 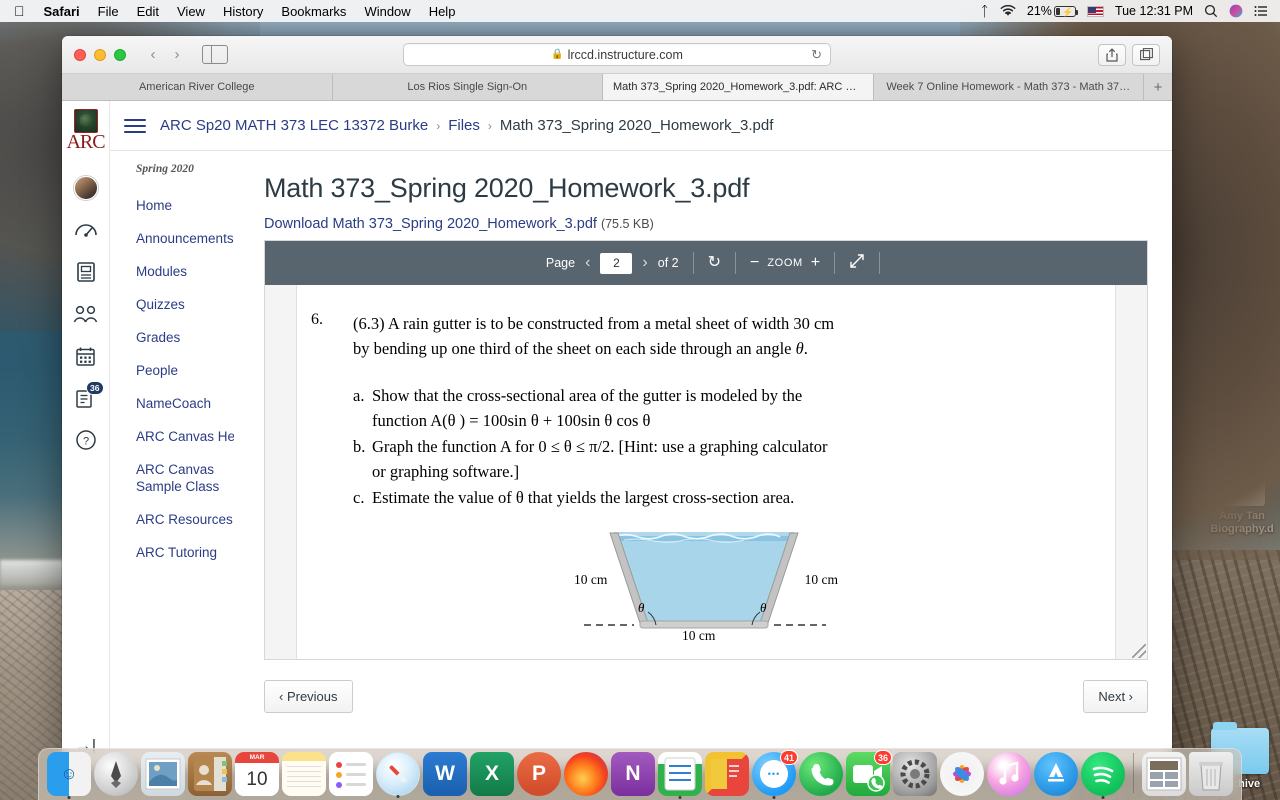 What do you see at coordinates (1056, 774) in the screenshot?
I see `dock-item-app-store` at bounding box center [1056, 774].